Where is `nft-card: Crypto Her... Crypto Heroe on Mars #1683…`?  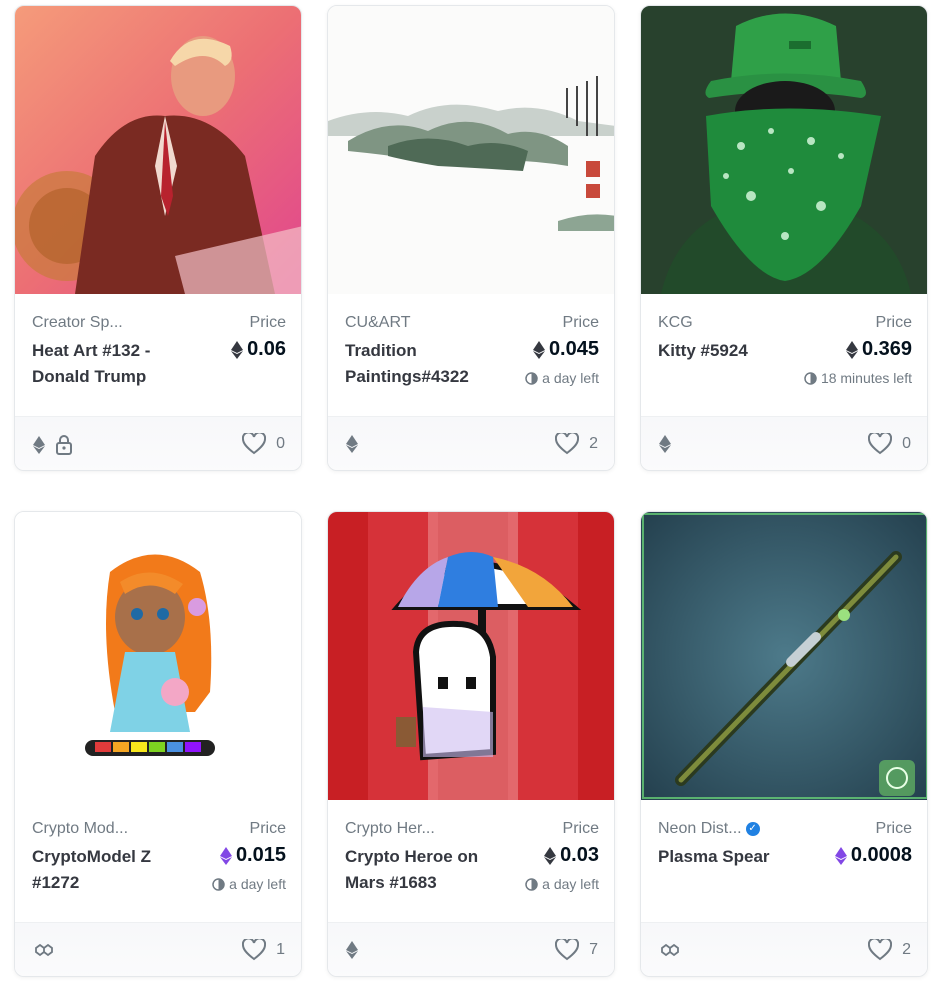
nft-card: Crypto Her... Crypto Heroe on Mars #1683… is located at coordinates (471, 744).